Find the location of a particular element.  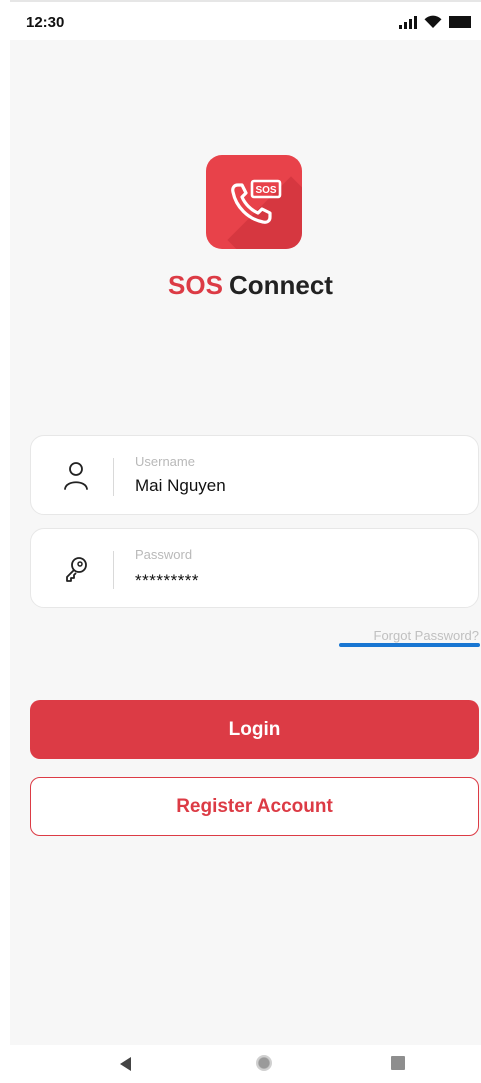

app-brand-title: SOS Connect is located at coordinates (240, 285).